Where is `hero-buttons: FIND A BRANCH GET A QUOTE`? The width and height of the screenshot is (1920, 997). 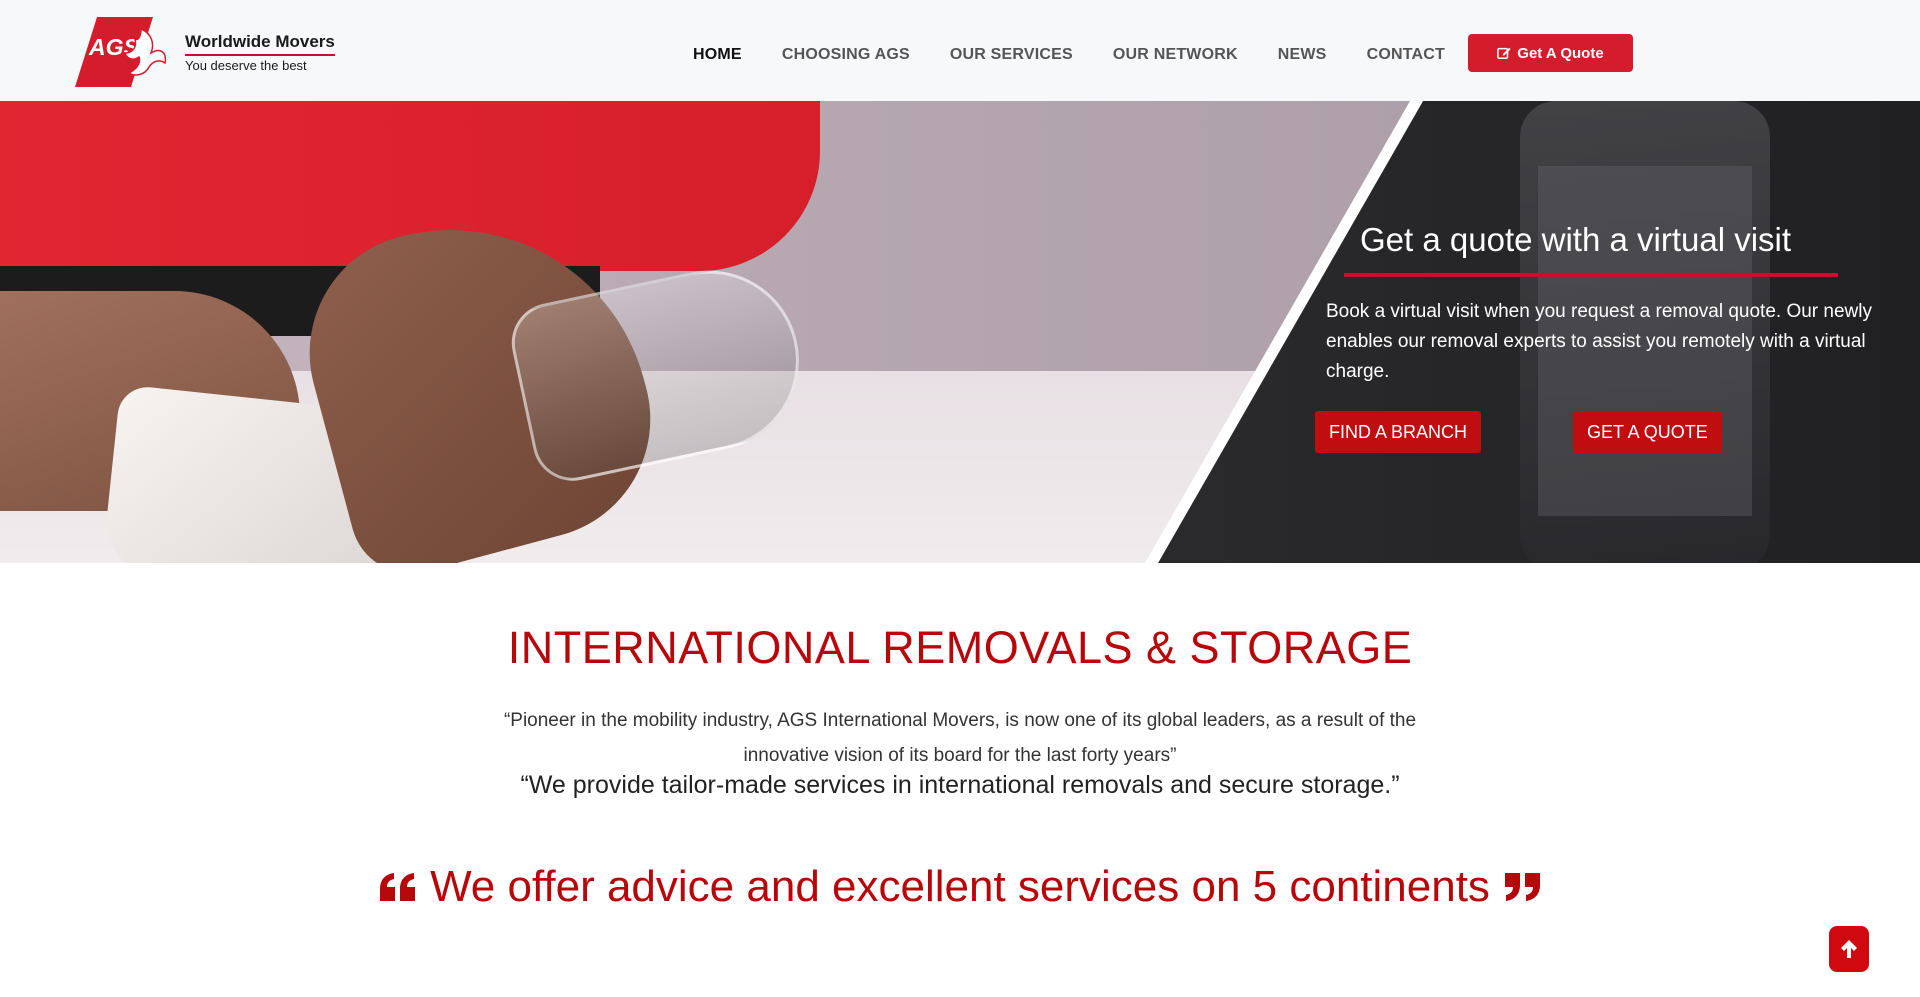 hero-buttons: FIND A BRANCH GET A QUOTE is located at coordinates (1617, 432).